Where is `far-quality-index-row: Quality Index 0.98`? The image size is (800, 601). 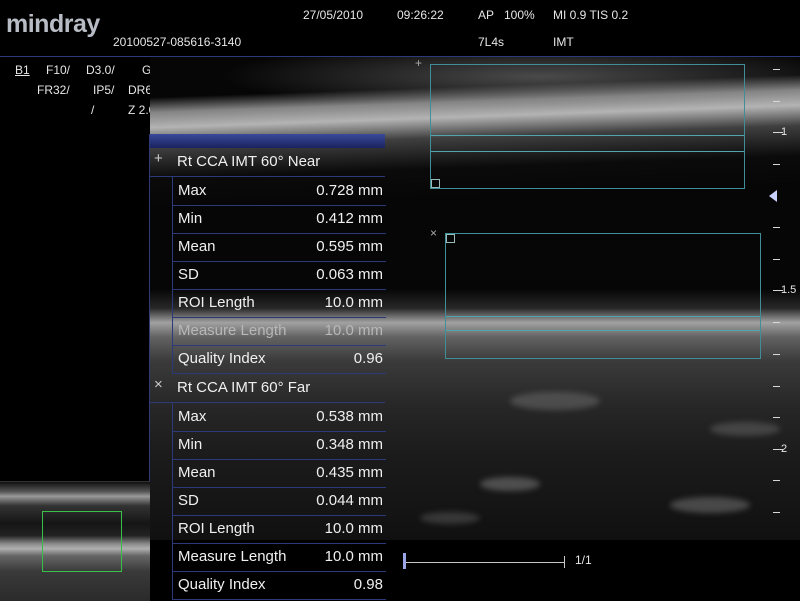
far-quality-index-row: Quality Index 0.98 is located at coordinates (279, 585).